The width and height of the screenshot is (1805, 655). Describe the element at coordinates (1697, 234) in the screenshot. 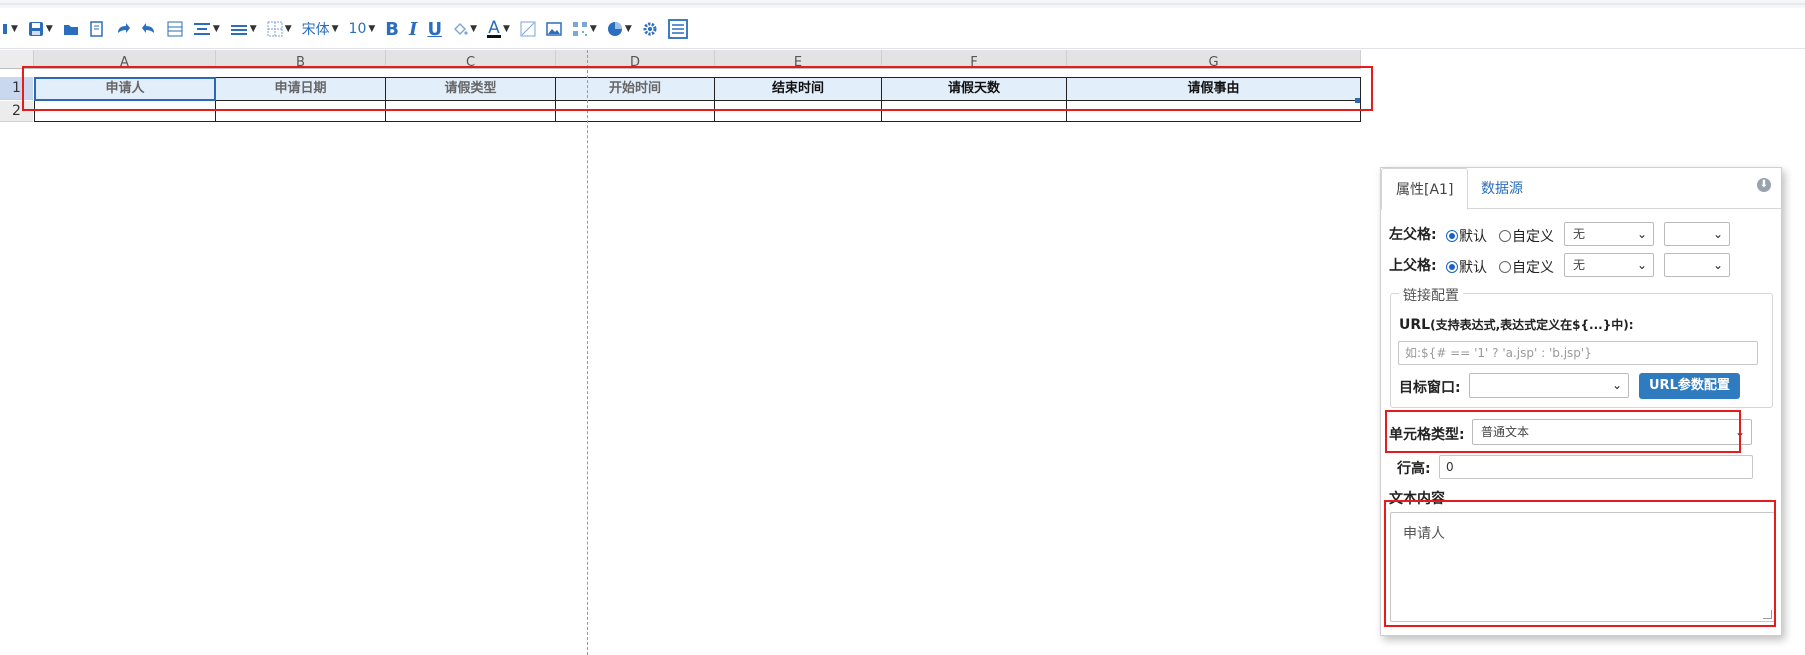

I see `left-parent-column-select: ⌄` at that location.